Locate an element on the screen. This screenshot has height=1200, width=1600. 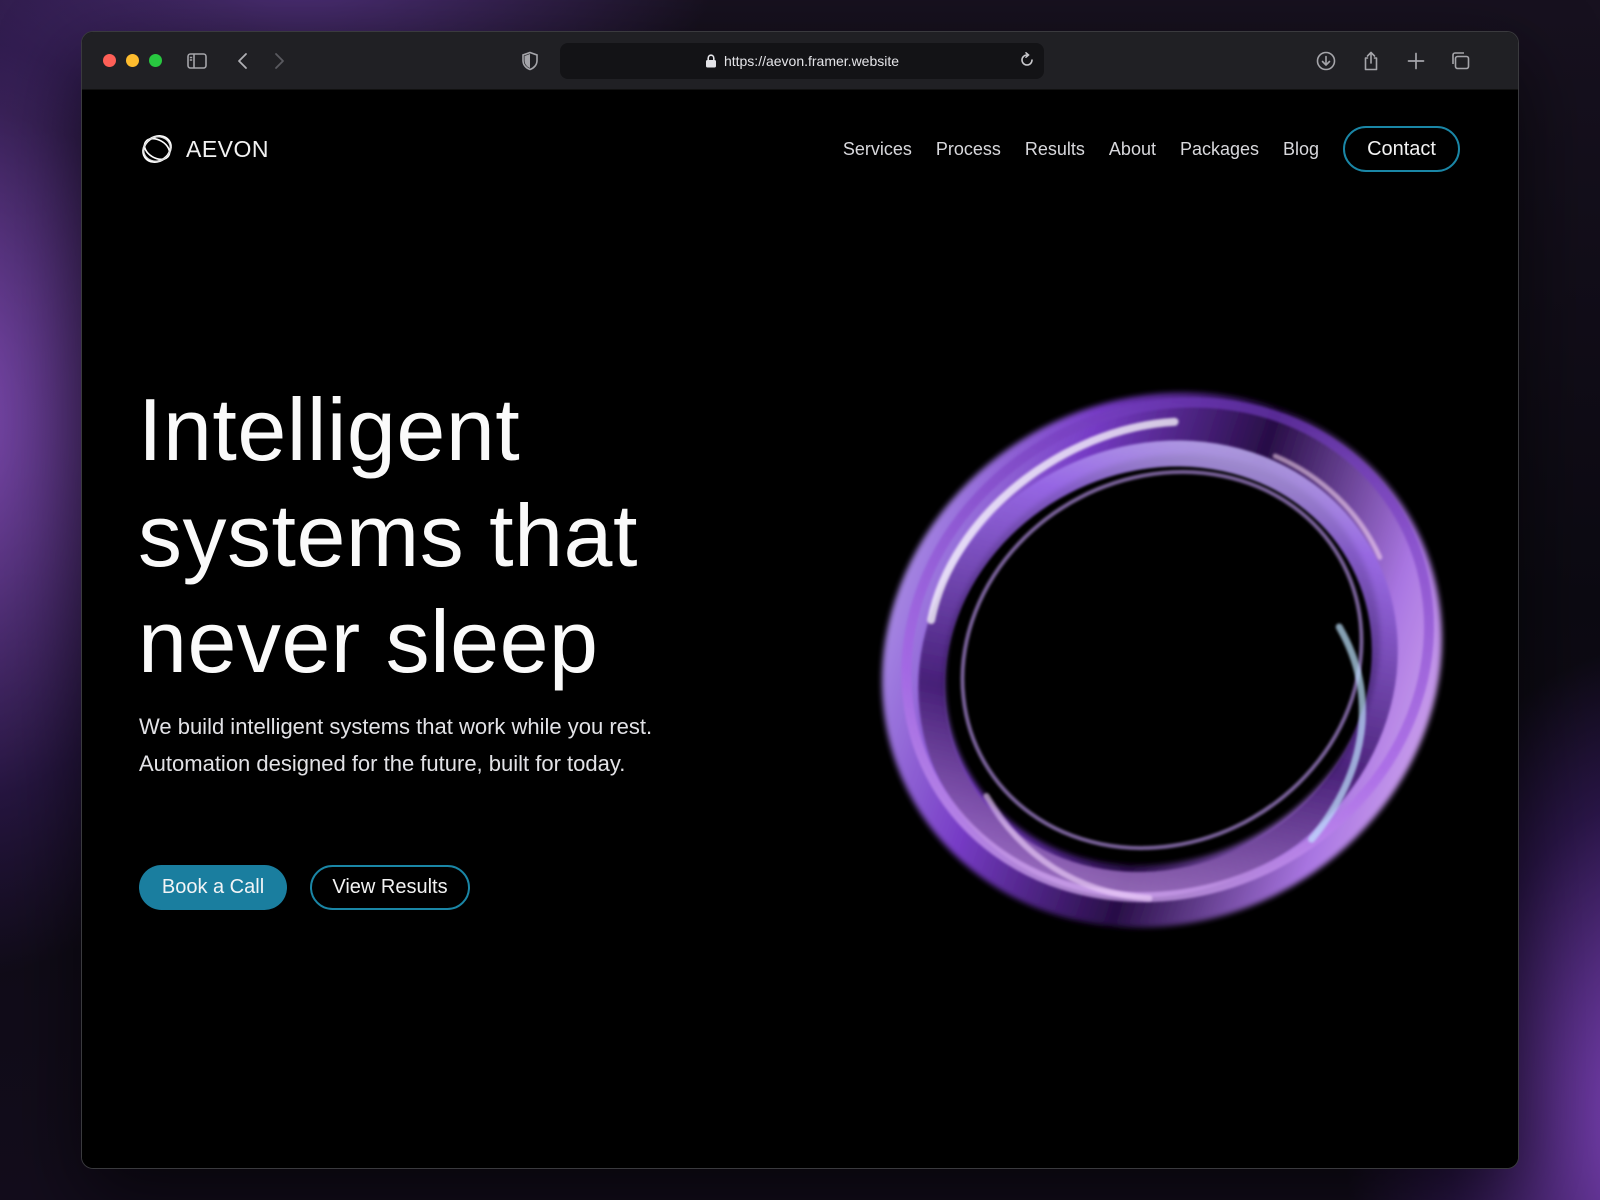
logo-text: AEVON is located at coordinates (228, 148).